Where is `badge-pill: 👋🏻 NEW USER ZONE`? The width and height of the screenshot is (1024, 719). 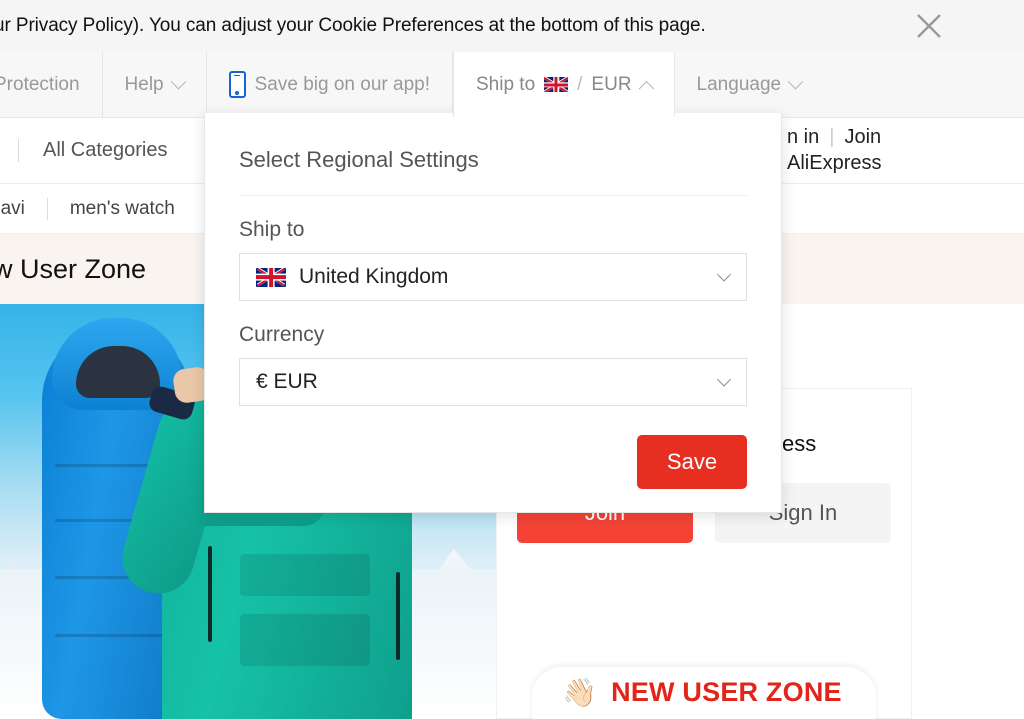
badge-pill: 👋🏻 NEW USER ZONE is located at coordinates (704, 693).